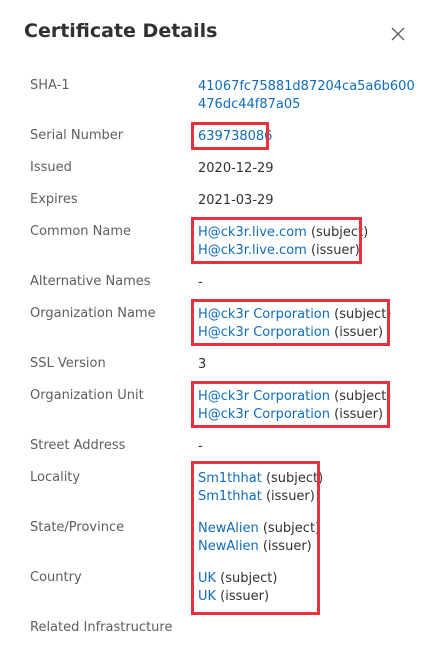  What do you see at coordinates (81, 231) in the screenshot?
I see `common-name-label: Common Name` at bounding box center [81, 231].